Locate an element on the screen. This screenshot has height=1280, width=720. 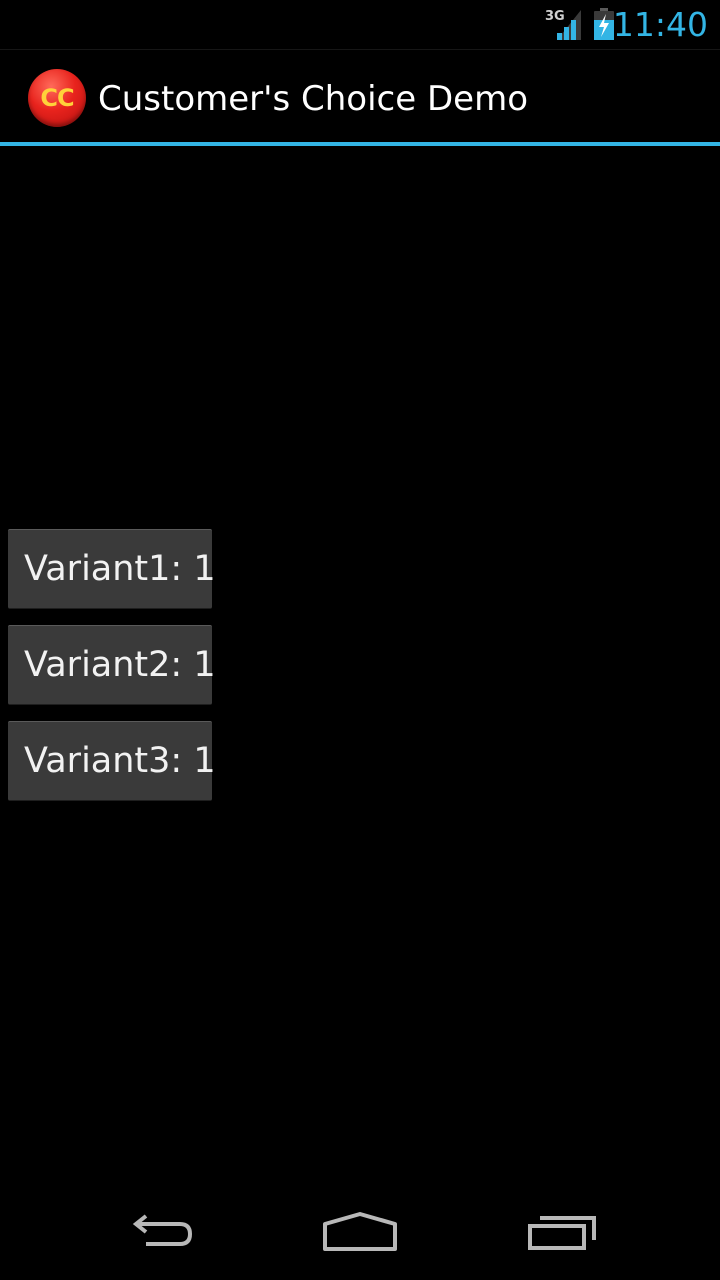
app-icon: CC is located at coordinates (57, 98).